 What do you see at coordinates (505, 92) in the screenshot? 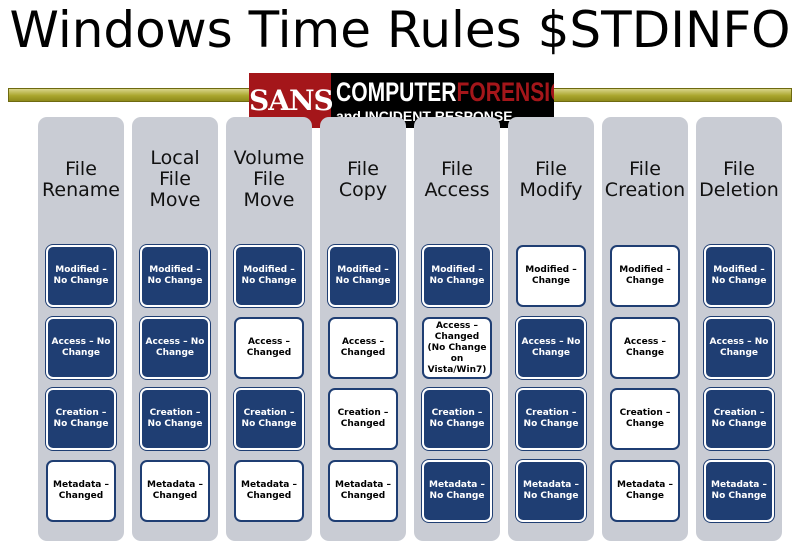
I see `logo-forensics-word: FORENSICS` at bounding box center [505, 92].